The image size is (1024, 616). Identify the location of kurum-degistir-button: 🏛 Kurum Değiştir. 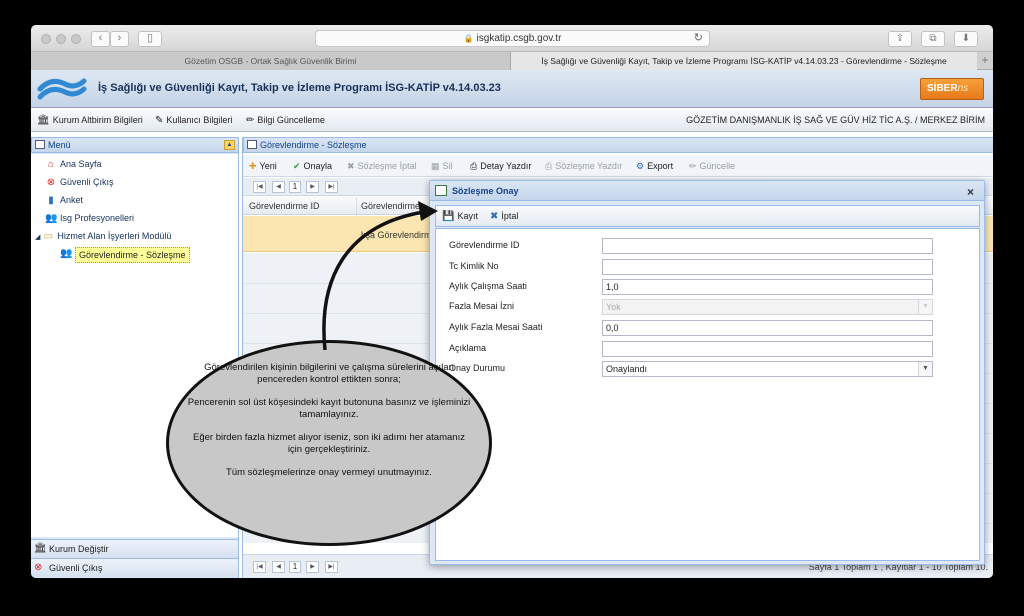
(134, 548).